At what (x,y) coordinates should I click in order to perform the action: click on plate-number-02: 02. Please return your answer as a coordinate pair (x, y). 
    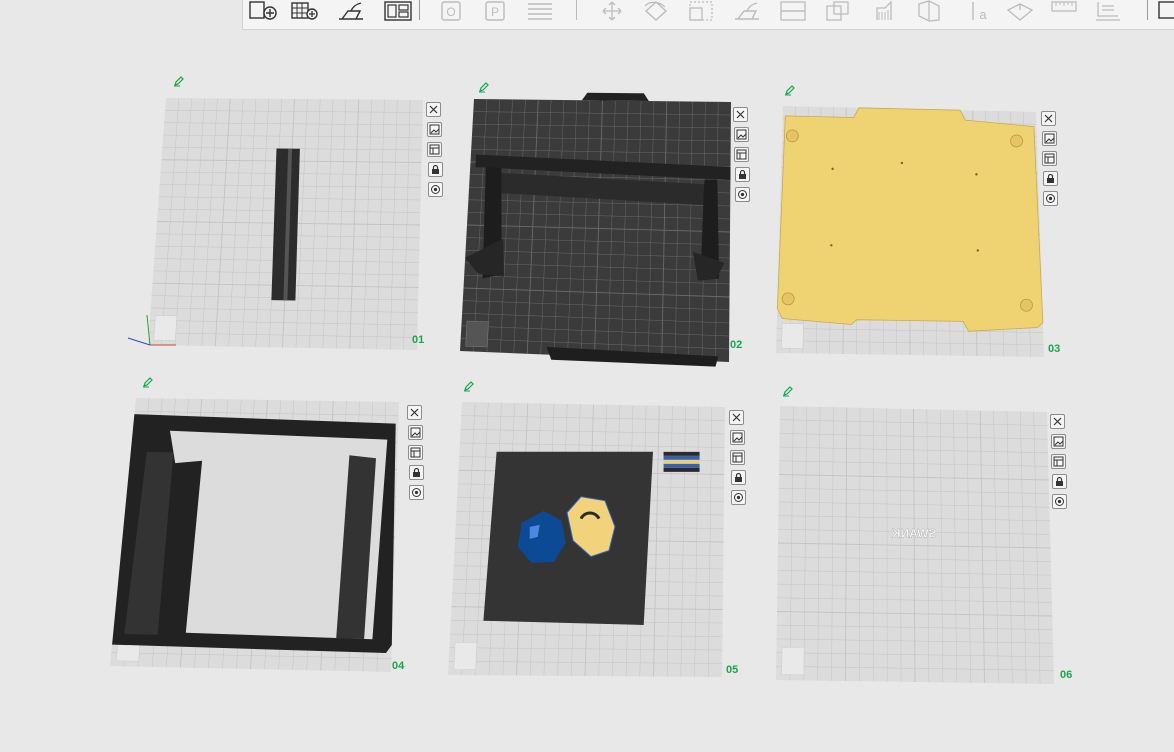
    Looking at the image, I should click on (736, 345).